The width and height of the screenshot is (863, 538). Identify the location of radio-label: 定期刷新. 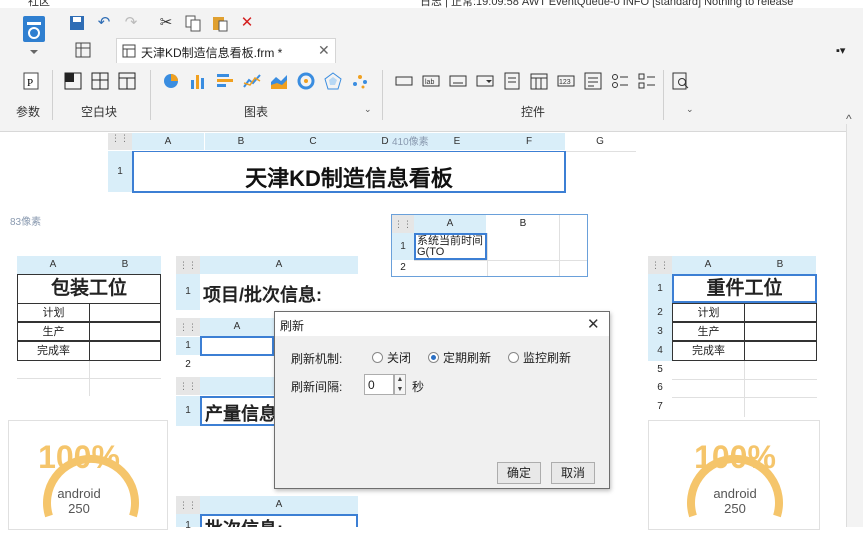
(467, 358).